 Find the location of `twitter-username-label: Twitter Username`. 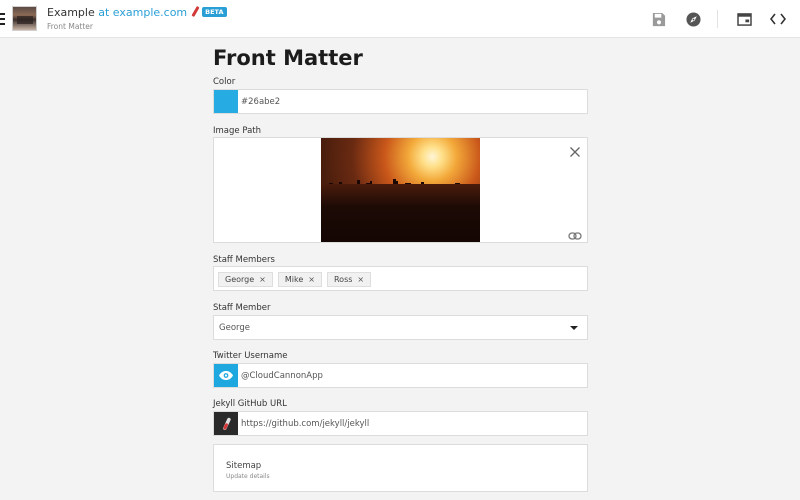

twitter-username-label: Twitter Username is located at coordinates (250, 356).